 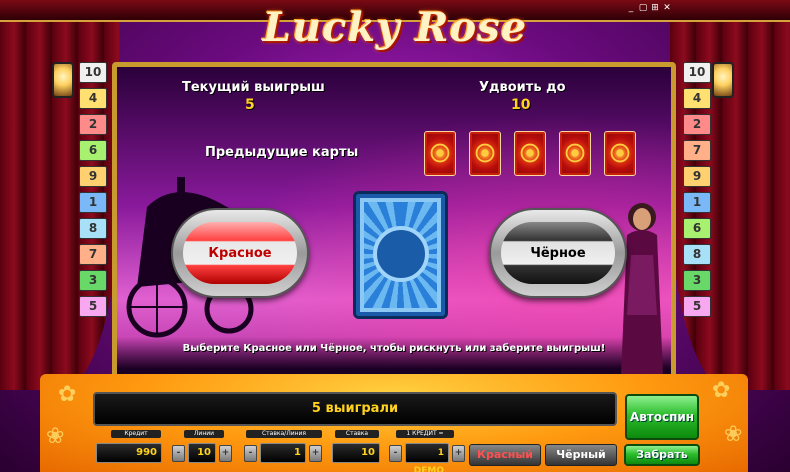 What do you see at coordinates (253, 87) in the screenshot?
I see `current-win-label: Текущий выигрыш` at bounding box center [253, 87].